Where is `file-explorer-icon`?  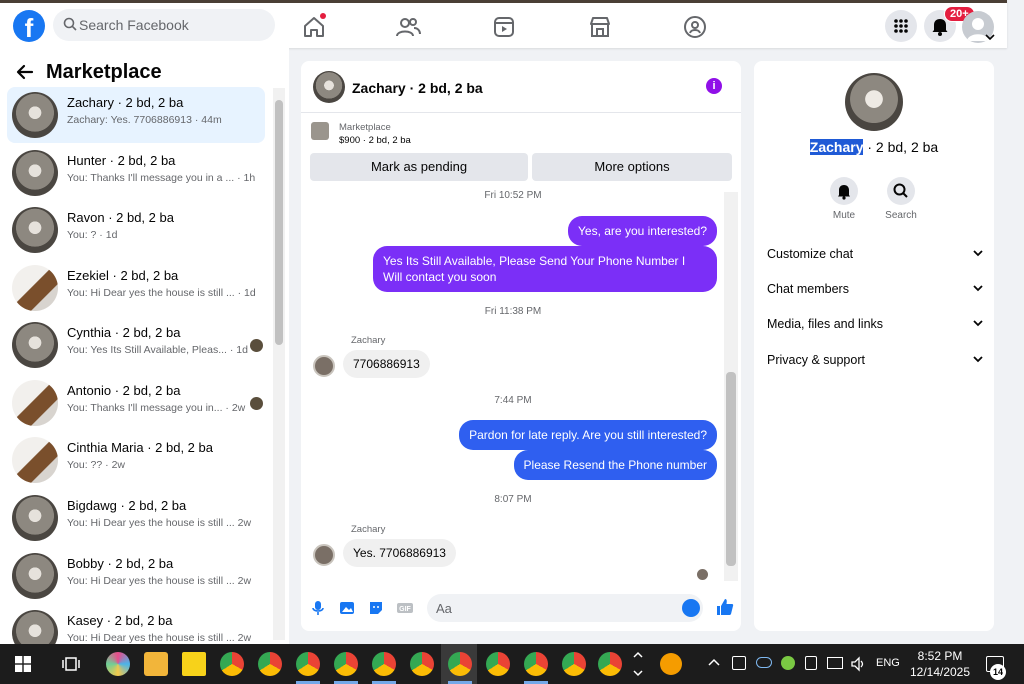 file-explorer-icon is located at coordinates (156, 664).